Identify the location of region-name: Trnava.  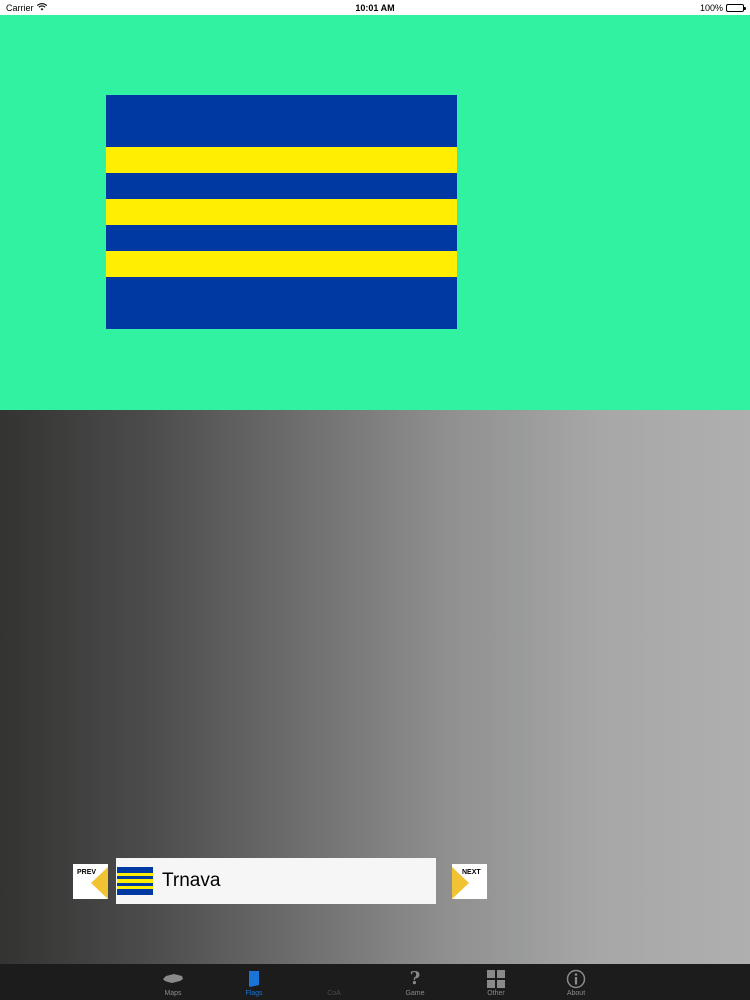
(191, 880).